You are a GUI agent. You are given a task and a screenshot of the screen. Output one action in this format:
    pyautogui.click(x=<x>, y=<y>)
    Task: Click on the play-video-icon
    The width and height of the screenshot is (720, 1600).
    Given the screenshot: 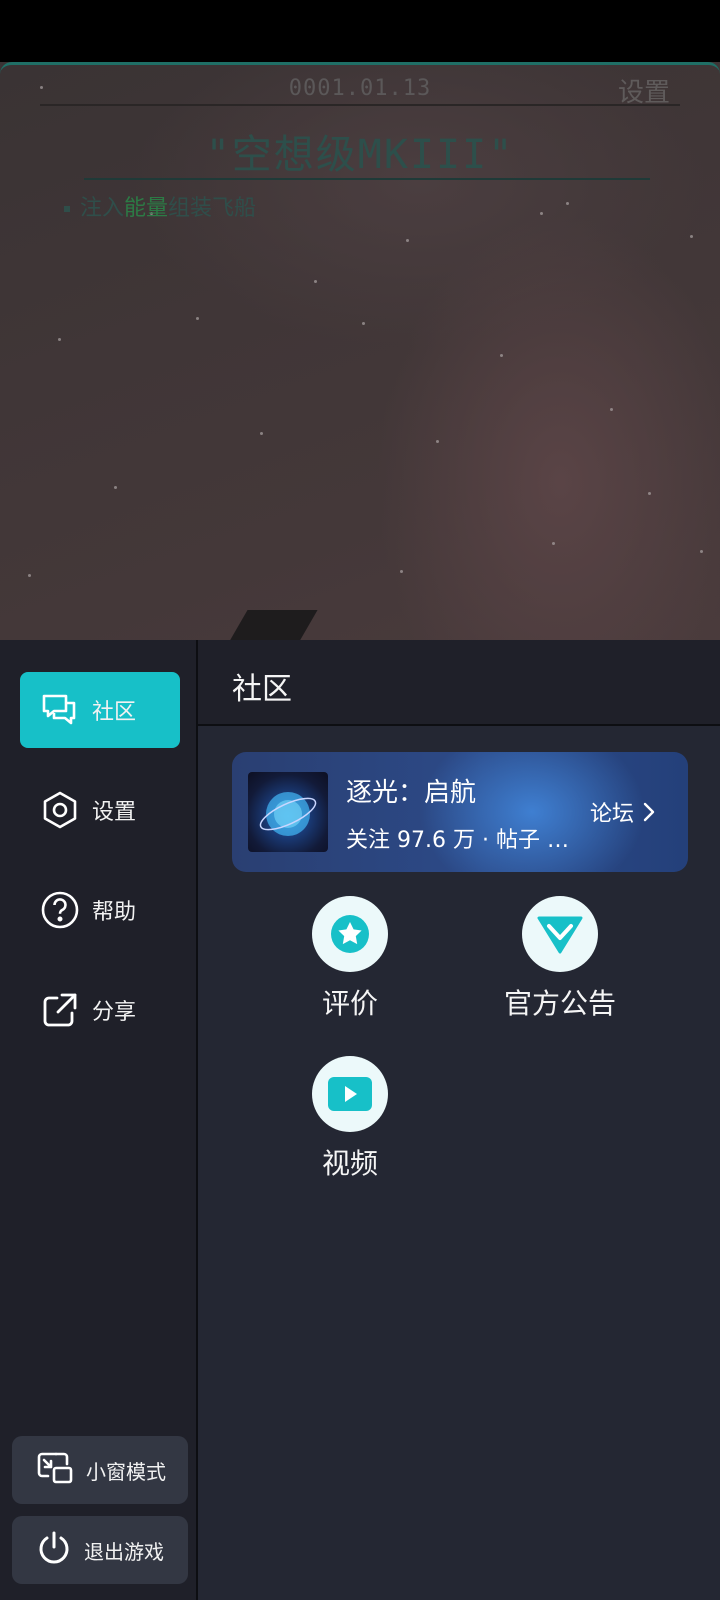 What is the action you would take?
    pyautogui.click(x=350, y=1094)
    